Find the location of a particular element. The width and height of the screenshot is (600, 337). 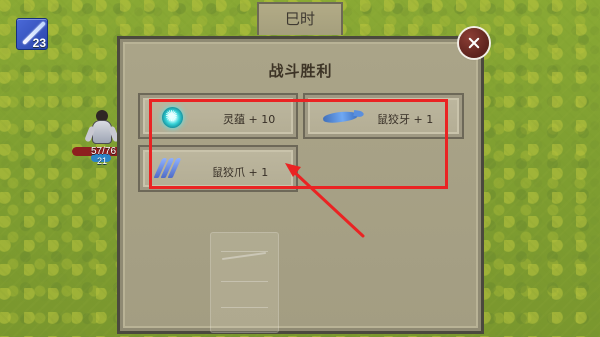

skill-count: 23 is located at coordinates (39, 43).